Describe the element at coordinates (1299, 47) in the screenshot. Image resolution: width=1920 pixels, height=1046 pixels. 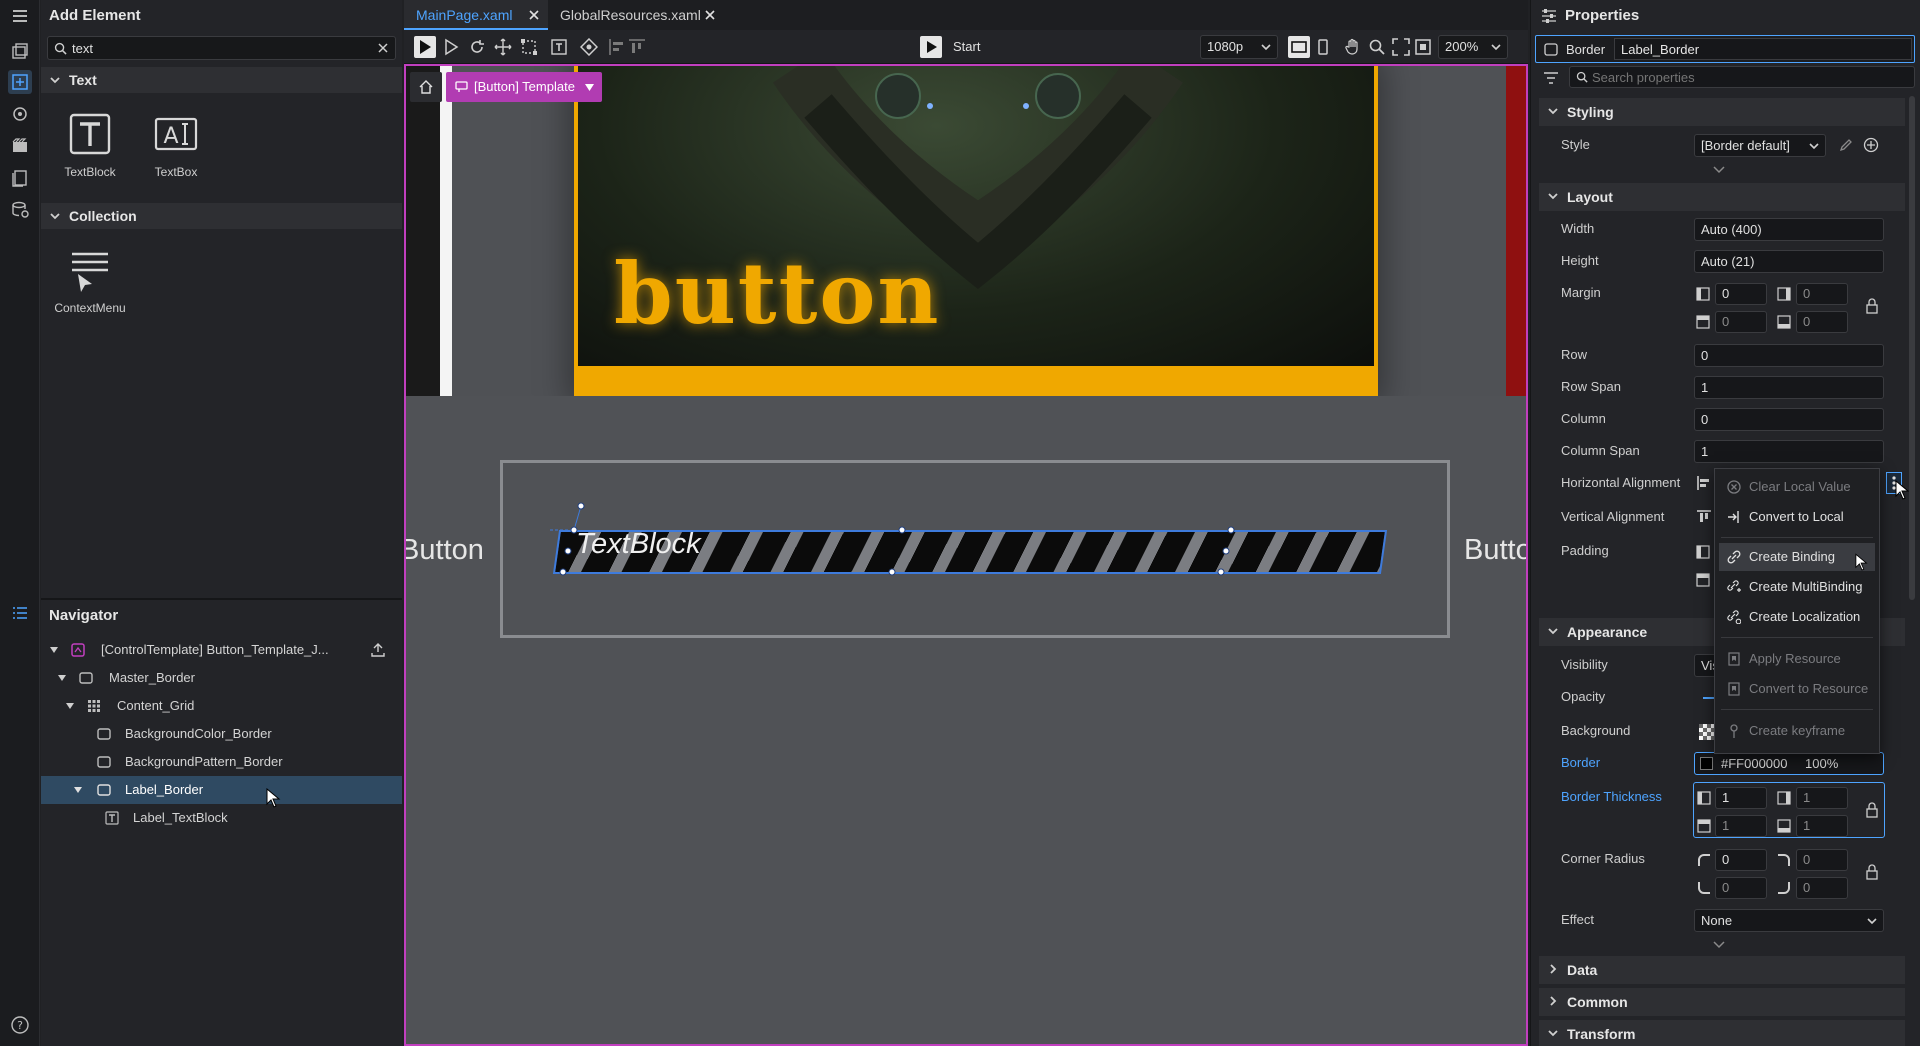
I see `landscape-view-icon` at that location.